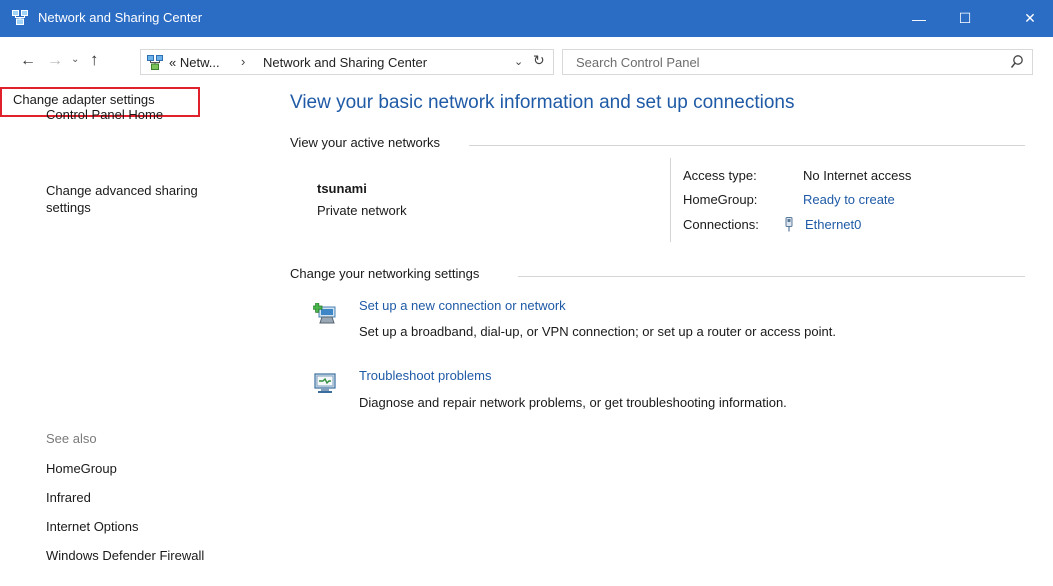  I want to click on breadcrumb-current: Network and Sharing Center, so click(345, 62).